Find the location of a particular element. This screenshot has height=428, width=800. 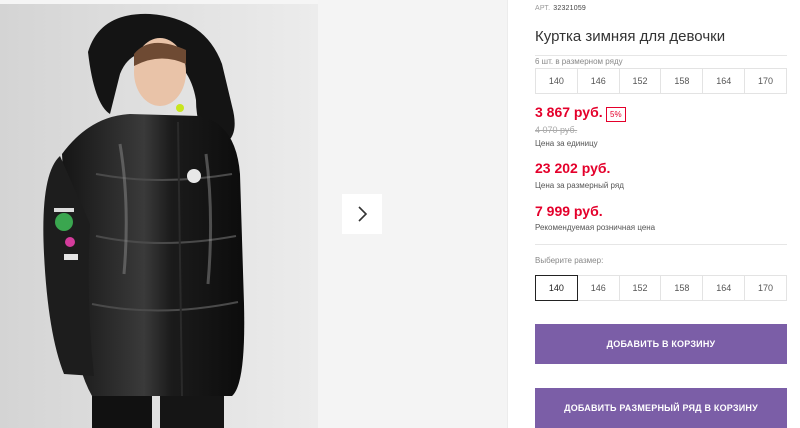

retail-price: 7 999 руб. is located at coordinates (569, 211).